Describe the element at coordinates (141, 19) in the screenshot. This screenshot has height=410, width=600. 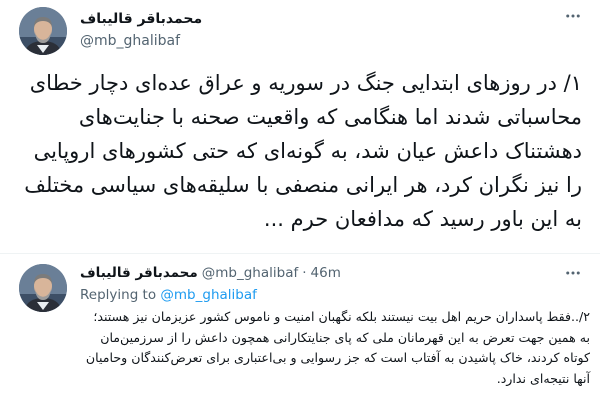
I see `author-name: محمدباقر قالیباف` at that location.